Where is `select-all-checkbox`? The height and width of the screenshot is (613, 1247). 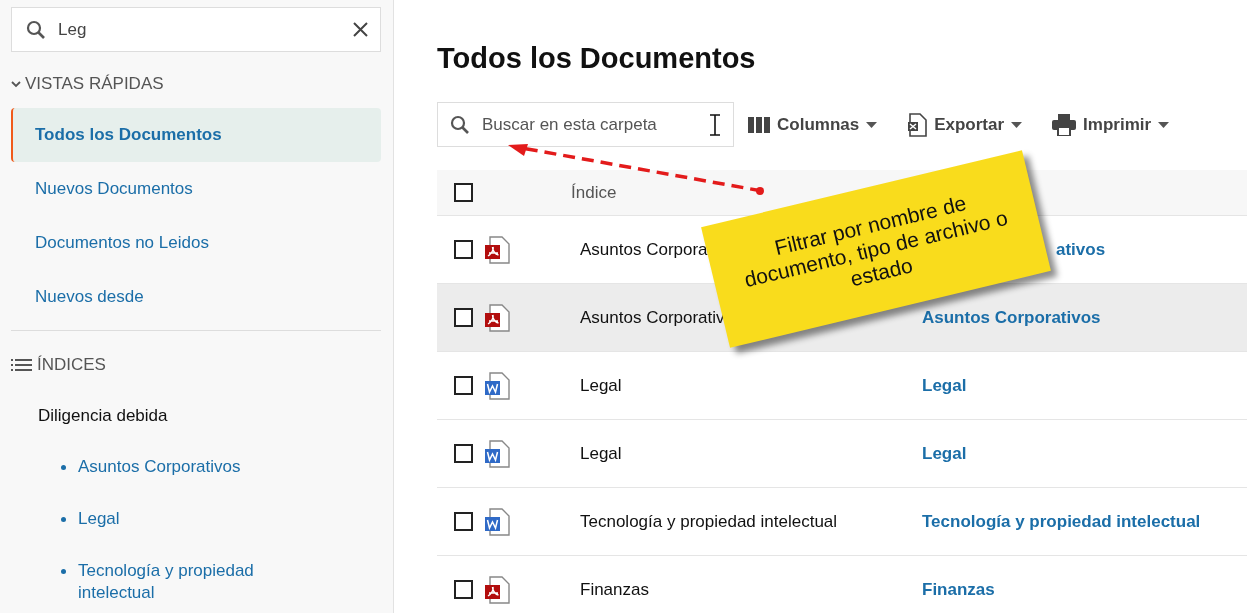 select-all-checkbox is located at coordinates (463, 192).